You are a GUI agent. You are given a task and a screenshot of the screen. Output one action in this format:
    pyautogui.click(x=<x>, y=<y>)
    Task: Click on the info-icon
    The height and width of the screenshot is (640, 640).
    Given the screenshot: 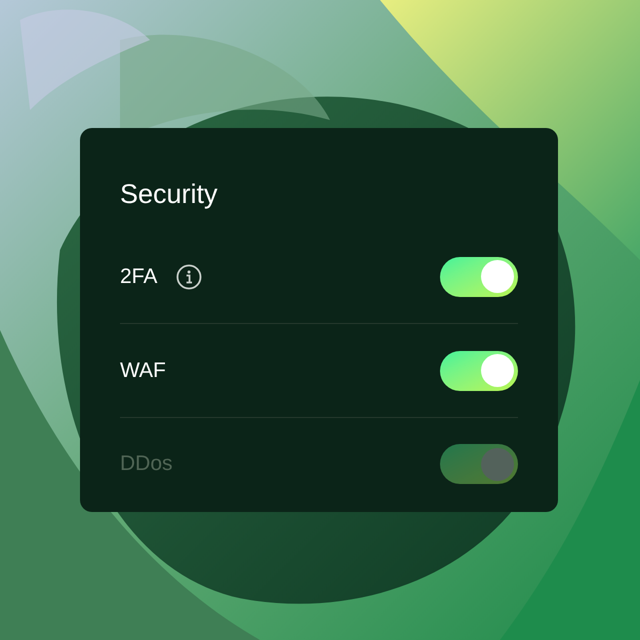 What is the action you would take?
    pyautogui.click(x=189, y=277)
    